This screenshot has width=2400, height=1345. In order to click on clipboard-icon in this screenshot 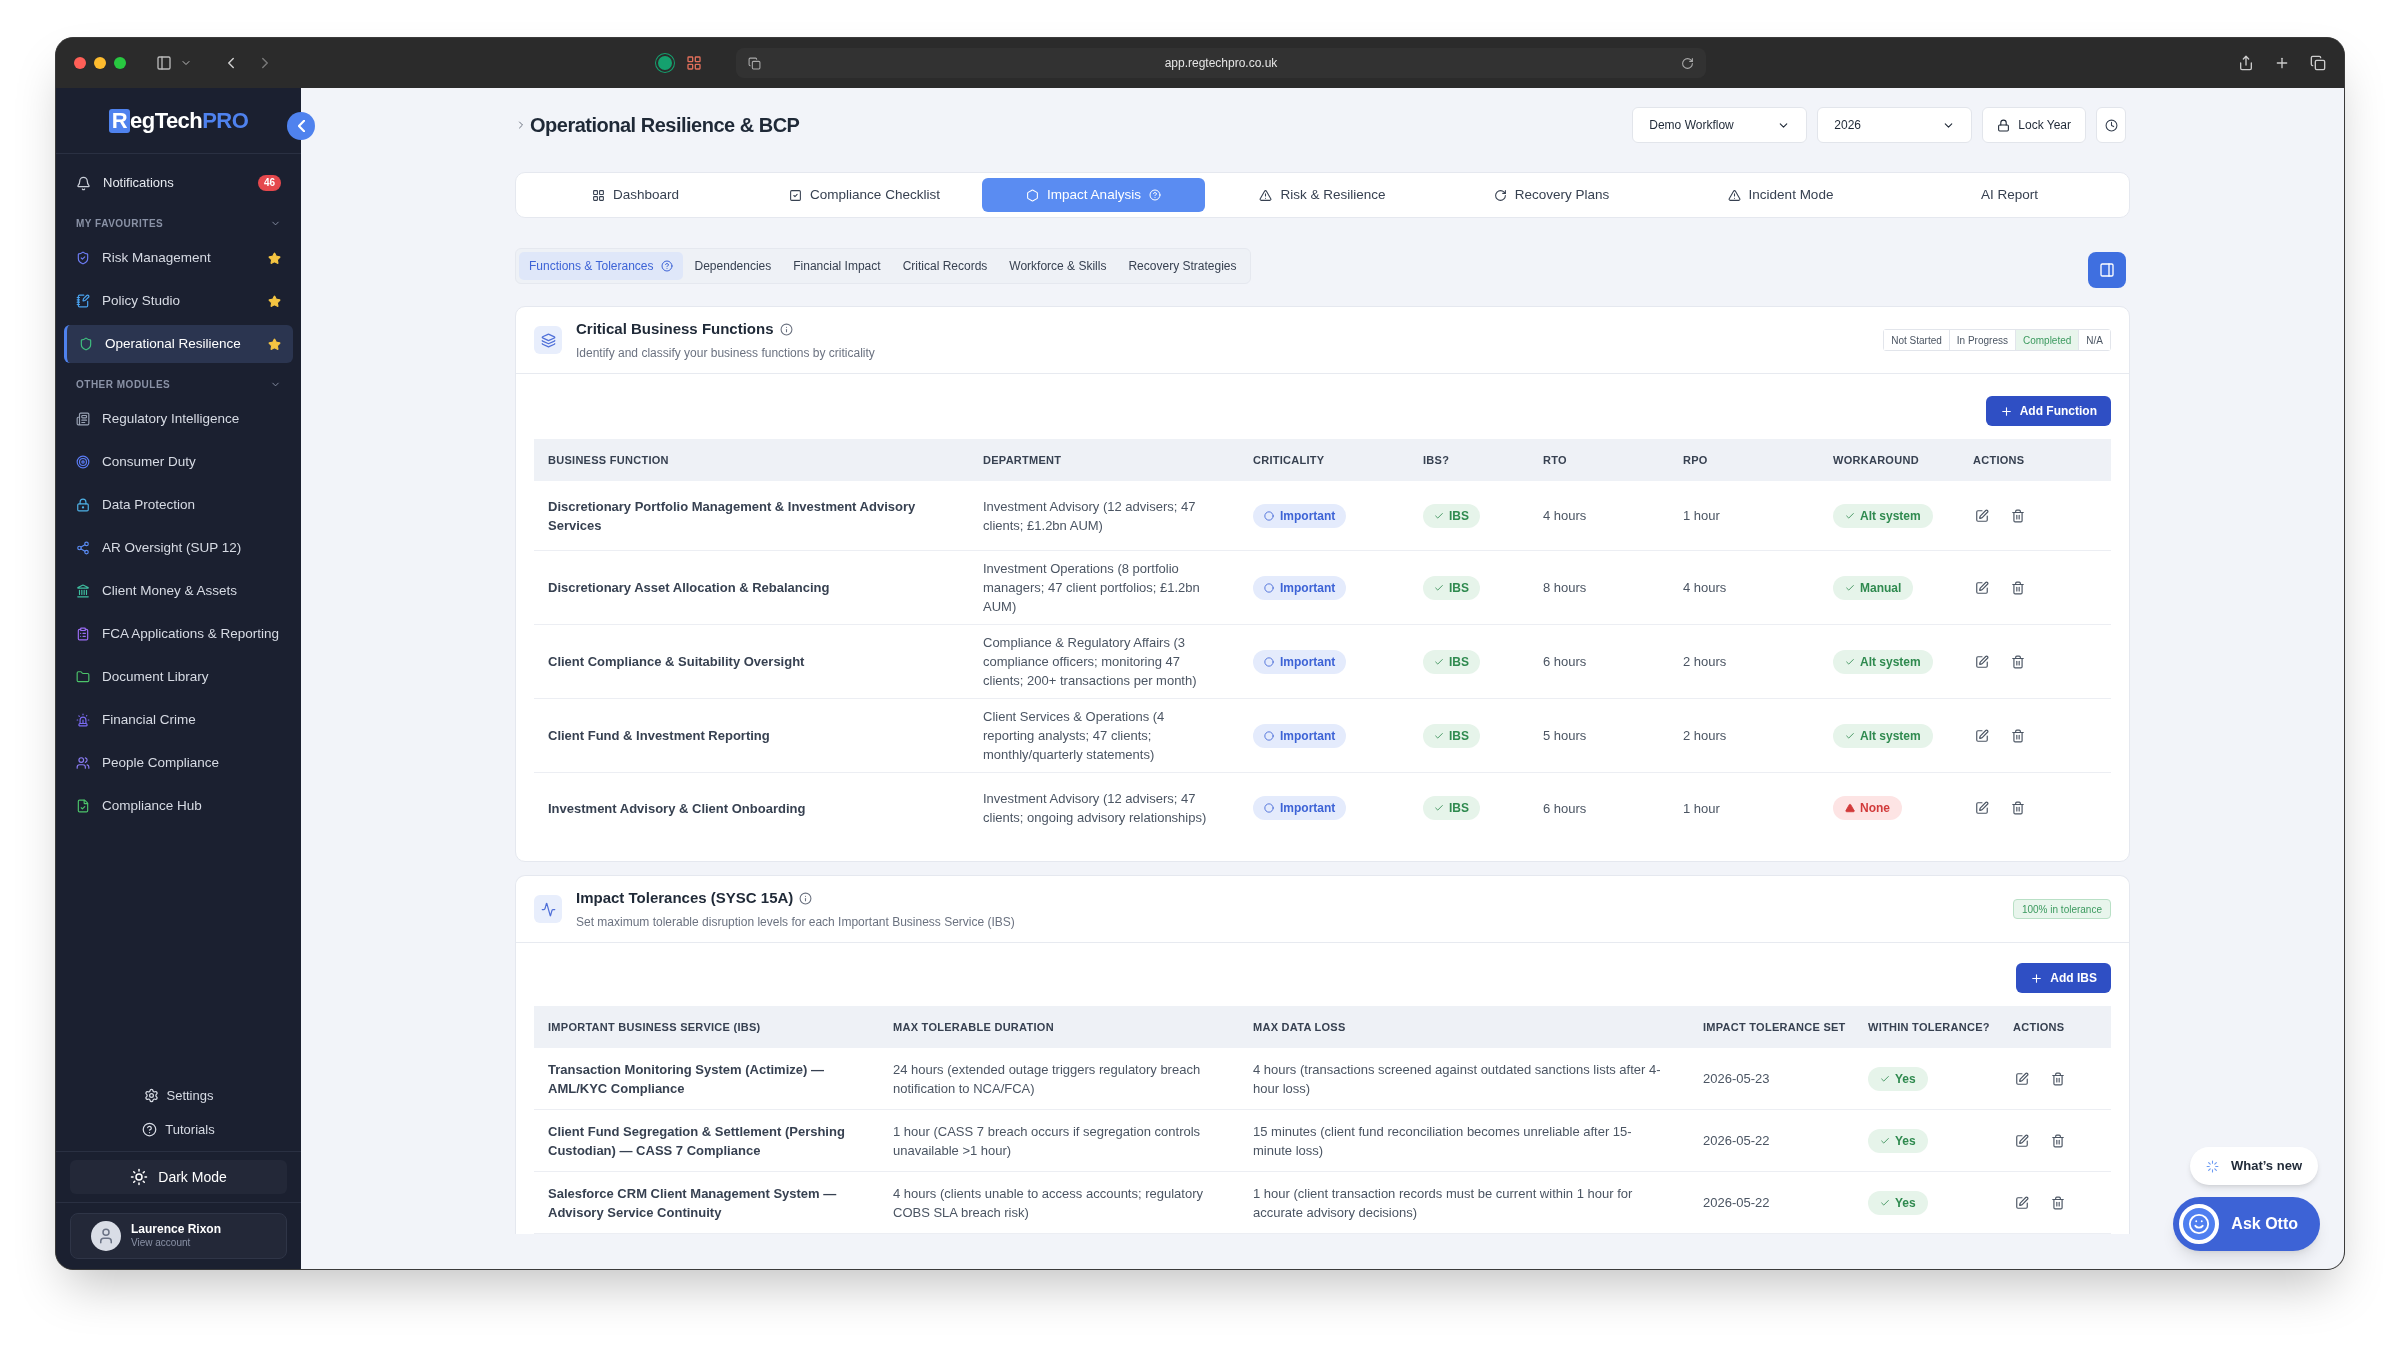, I will do `click(83, 634)`.